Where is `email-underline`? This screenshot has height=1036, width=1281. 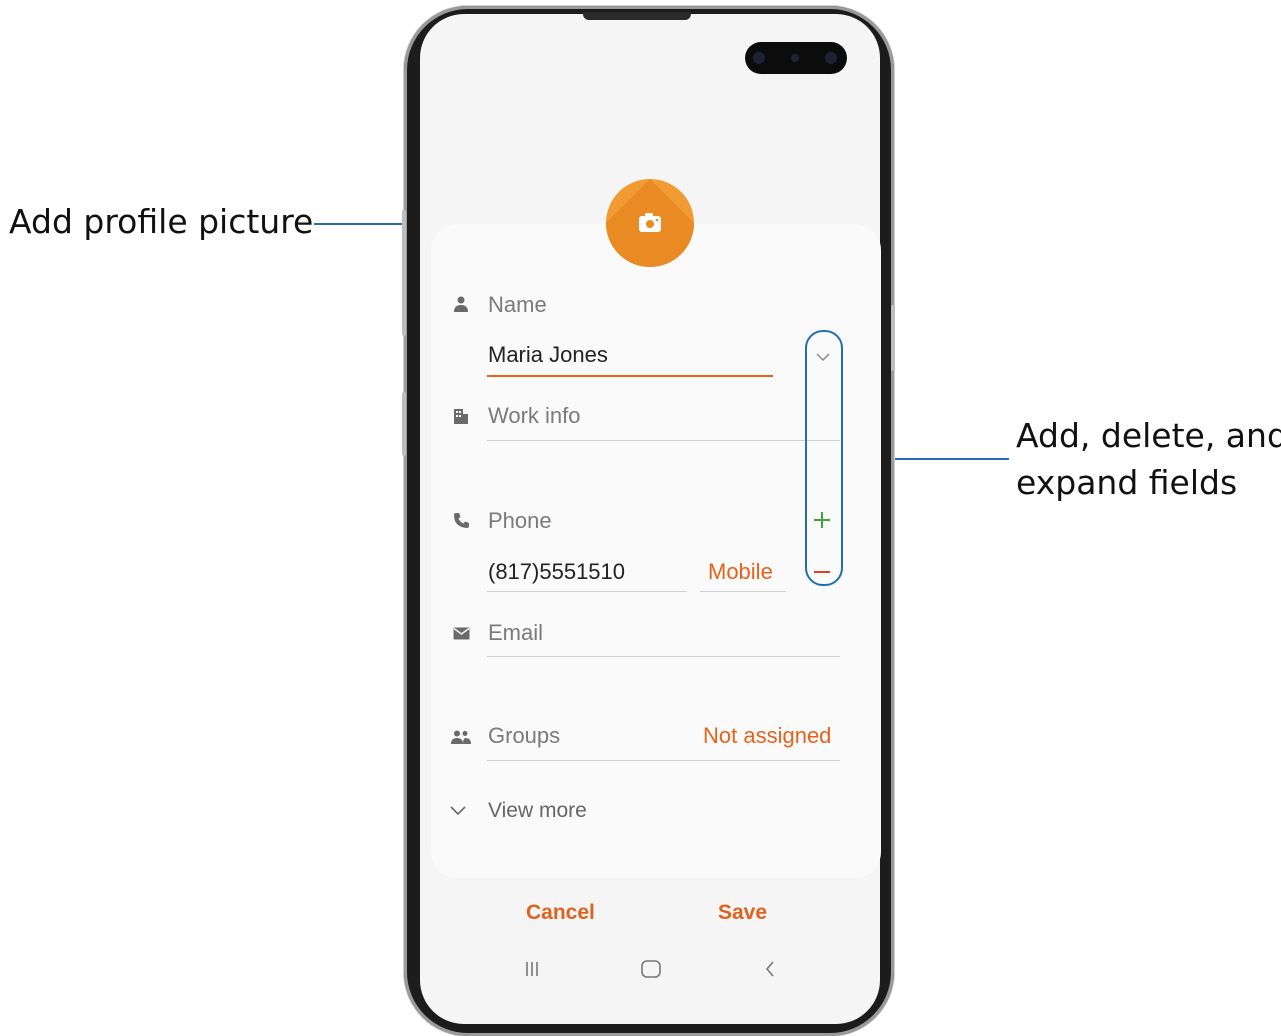
email-underline is located at coordinates (663, 656).